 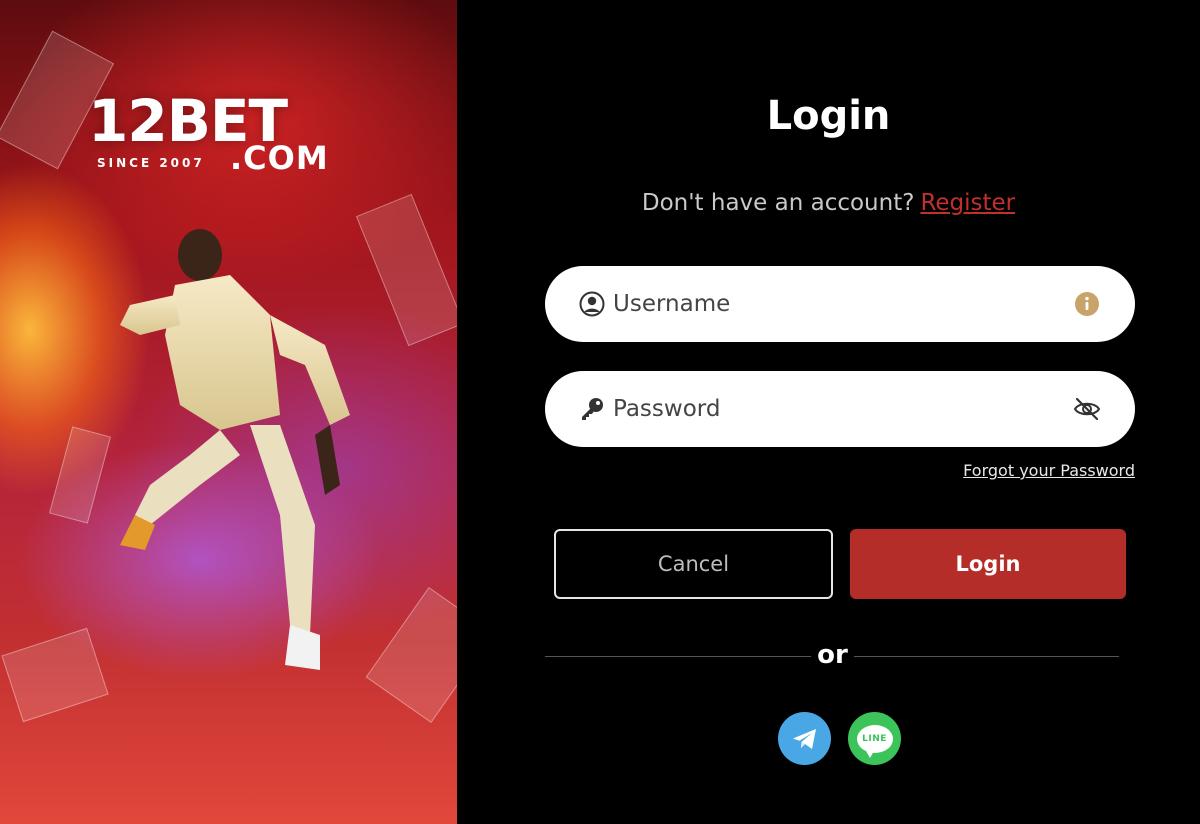 I want to click on line-login-button: LINE, so click(x=874, y=738).